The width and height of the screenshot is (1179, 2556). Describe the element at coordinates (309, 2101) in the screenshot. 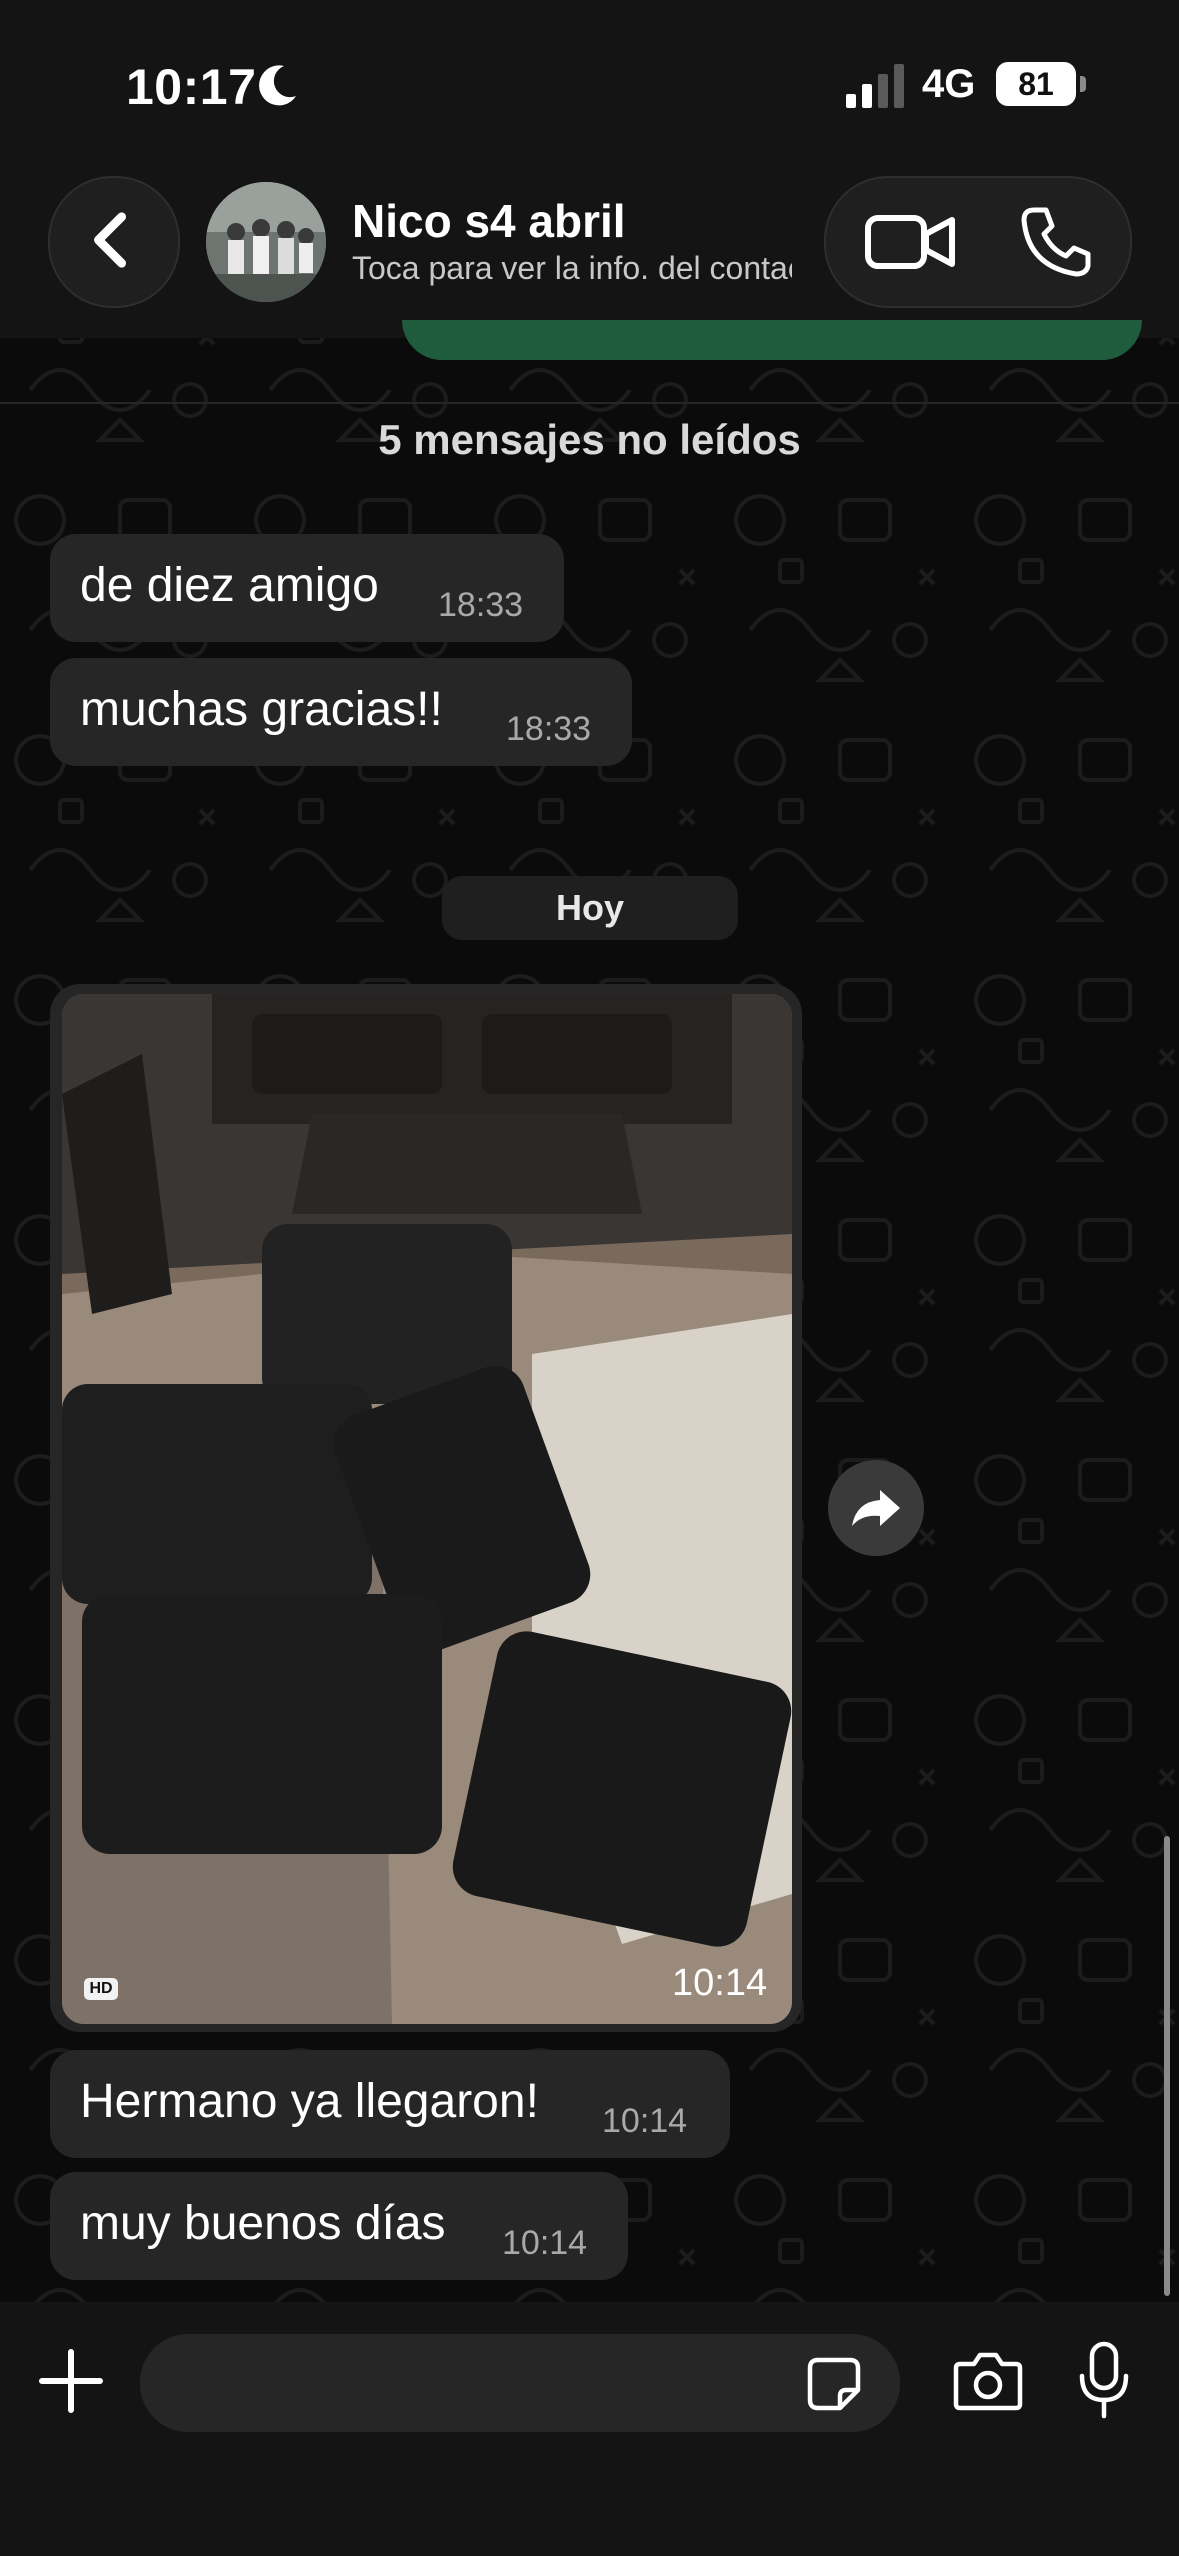

I see `message-text: Hermano ya llegaron!` at that location.